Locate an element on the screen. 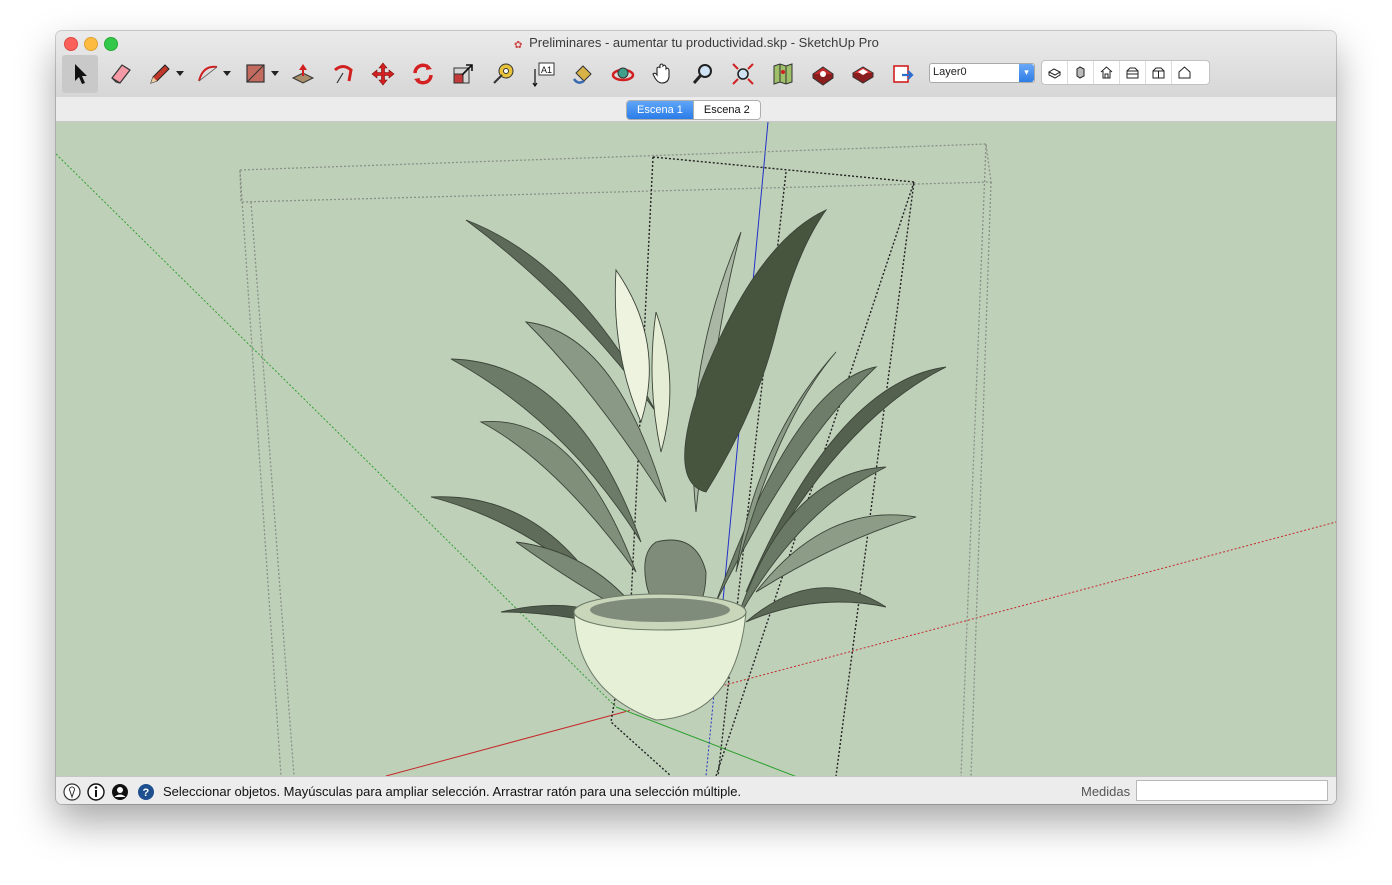 This screenshot has height=885, width=1392. top-view-icon is located at coordinates (1080, 72).